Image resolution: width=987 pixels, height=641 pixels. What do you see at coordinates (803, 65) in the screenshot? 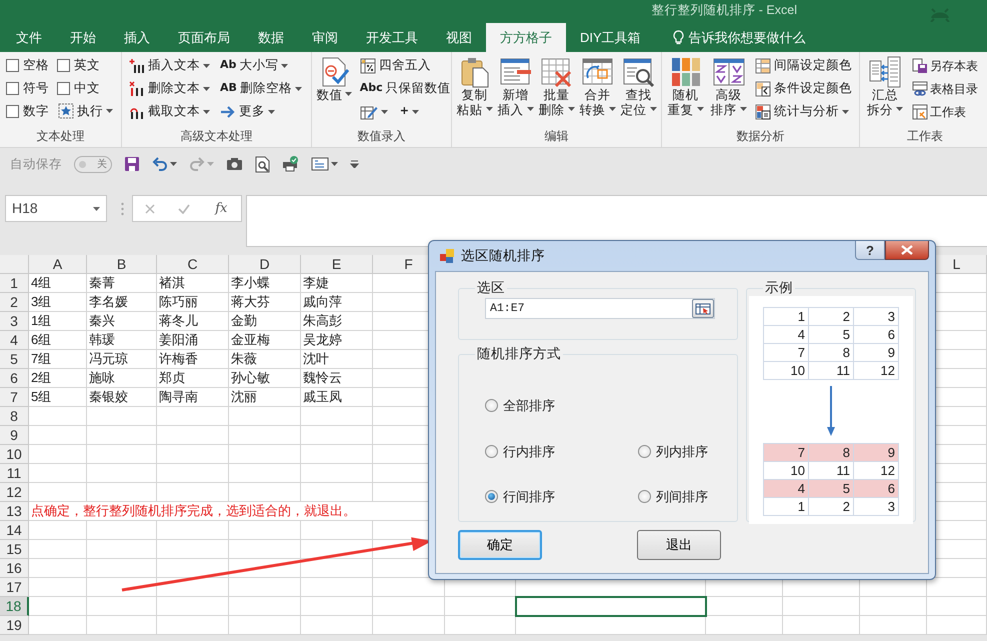
I see `ribbon-button: 间隔设定颜色` at bounding box center [803, 65].